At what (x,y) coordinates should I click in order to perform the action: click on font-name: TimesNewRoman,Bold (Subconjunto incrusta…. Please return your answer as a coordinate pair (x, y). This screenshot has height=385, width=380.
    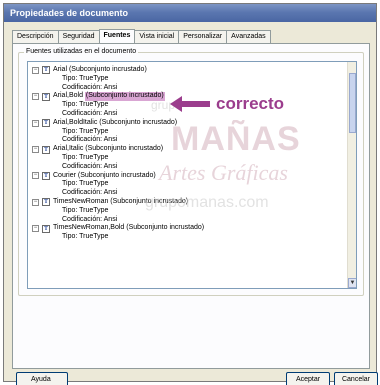
    Looking at the image, I should click on (129, 228).